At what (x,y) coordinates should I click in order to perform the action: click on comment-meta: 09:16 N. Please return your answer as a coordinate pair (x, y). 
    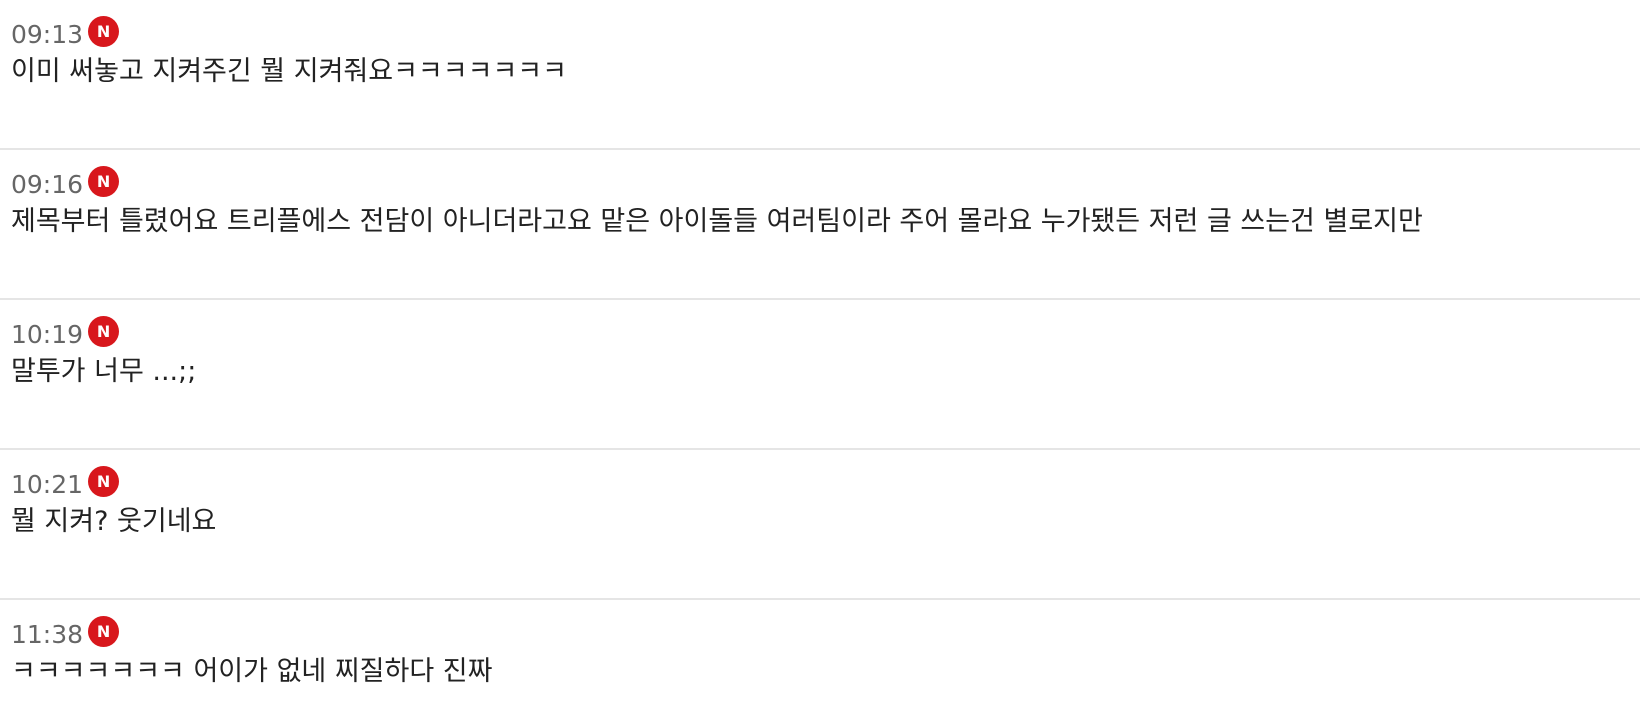
    Looking at the image, I should click on (825, 181).